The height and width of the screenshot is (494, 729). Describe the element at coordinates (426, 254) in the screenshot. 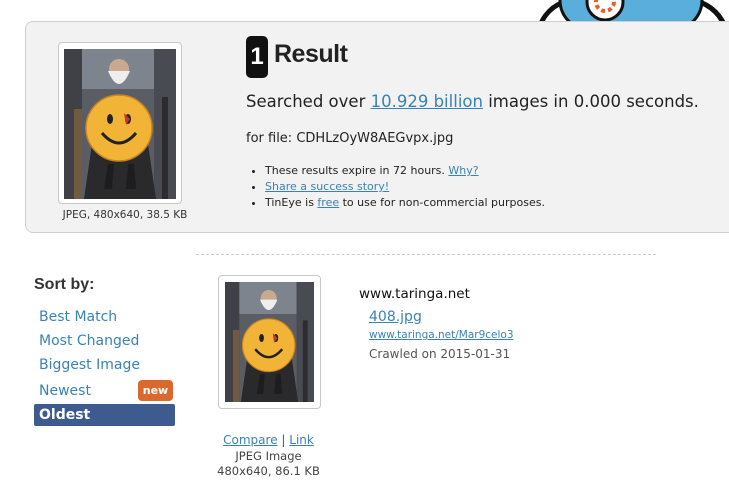

I see `results-divider` at that location.